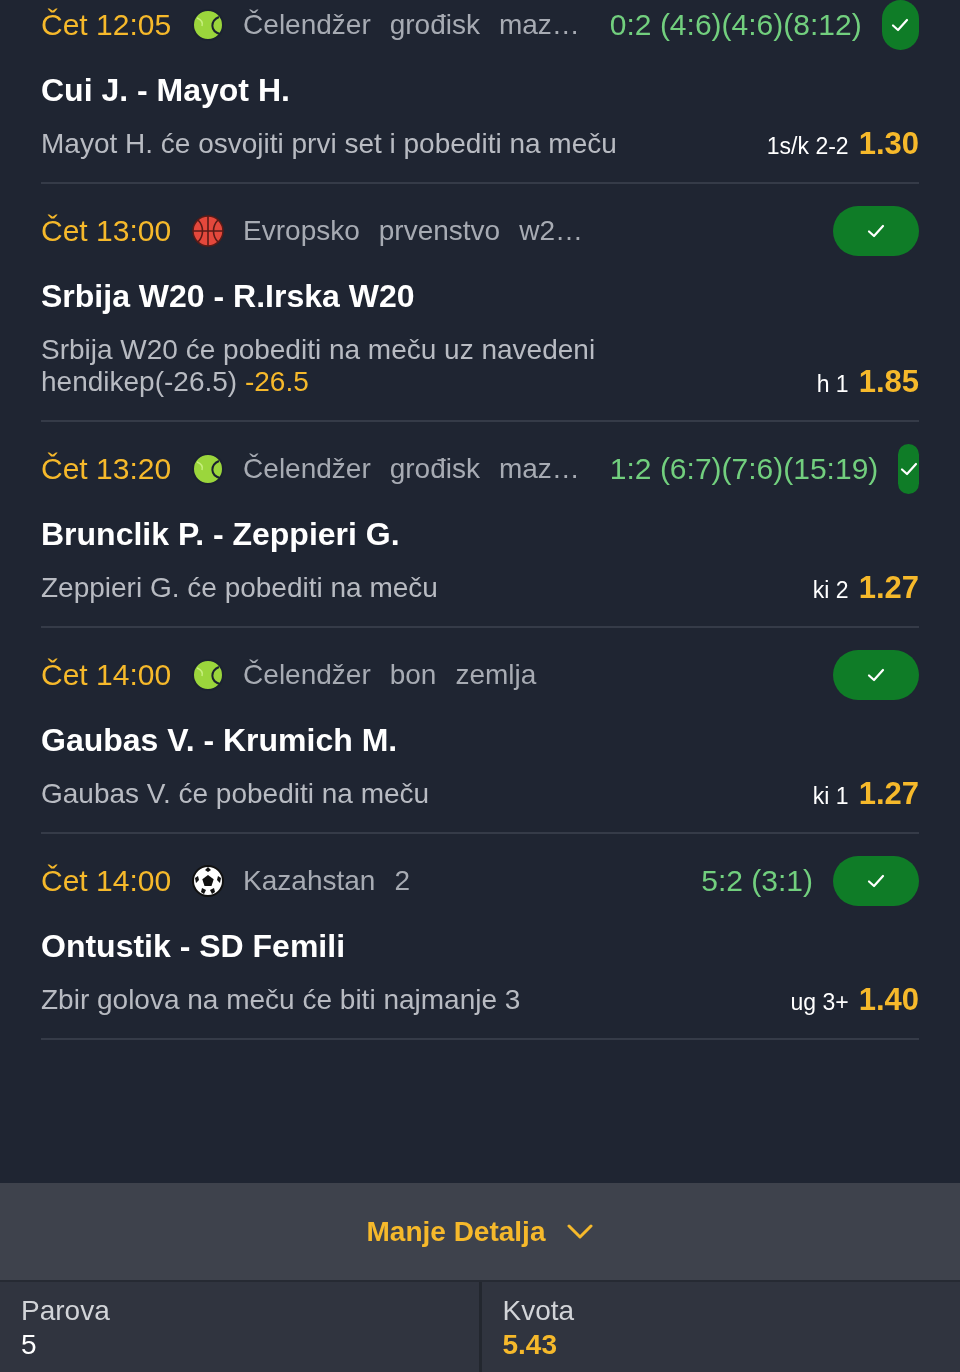  Describe the element at coordinates (529, 1345) in the screenshot. I see `summary-value: 5.43` at that location.